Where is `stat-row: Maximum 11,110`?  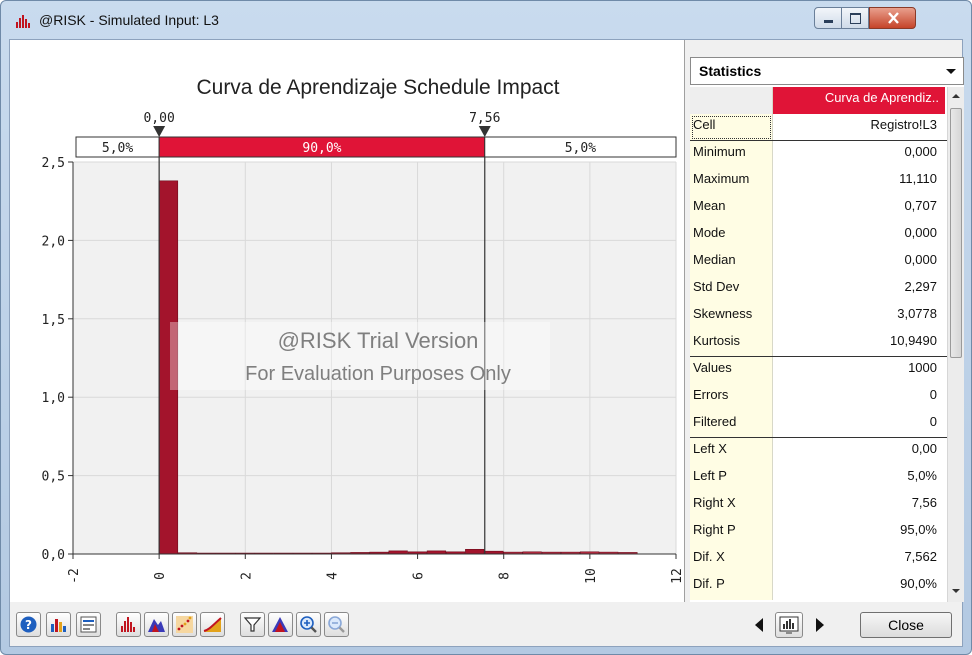
stat-row: Maximum 11,110 is located at coordinates (818, 181).